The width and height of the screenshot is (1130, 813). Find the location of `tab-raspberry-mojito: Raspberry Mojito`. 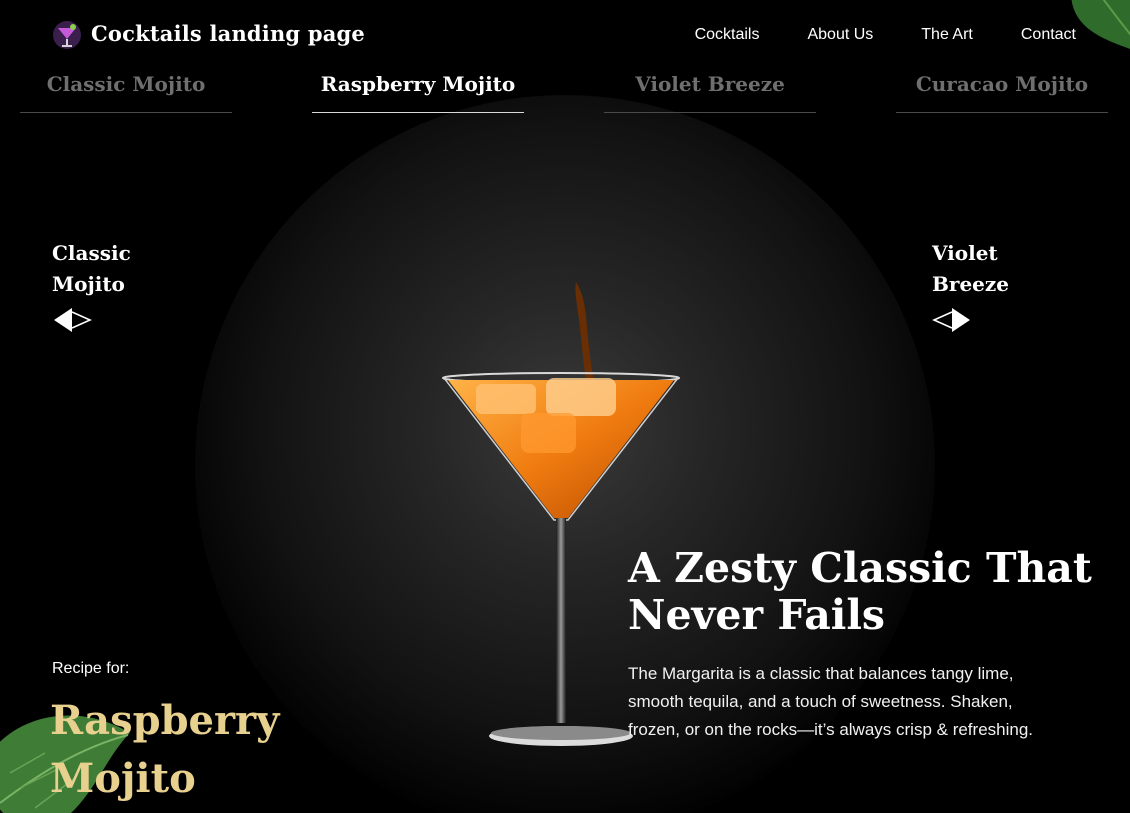

tab-raspberry-mojito: Raspberry Mojito is located at coordinates (418, 90).